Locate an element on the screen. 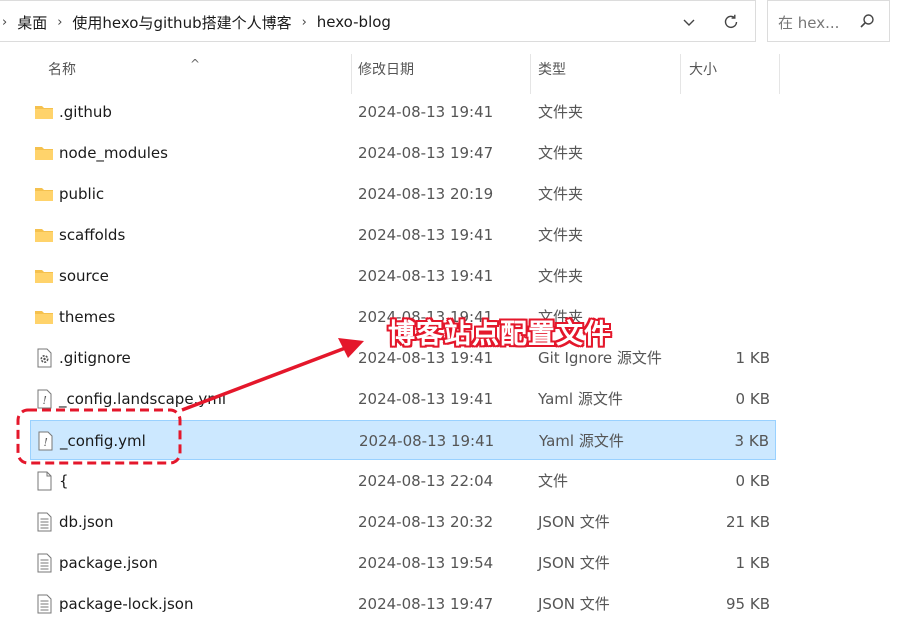 This screenshot has height=642, width=902. annotation-label: 博客站点配置文件 is located at coordinates (500, 334).